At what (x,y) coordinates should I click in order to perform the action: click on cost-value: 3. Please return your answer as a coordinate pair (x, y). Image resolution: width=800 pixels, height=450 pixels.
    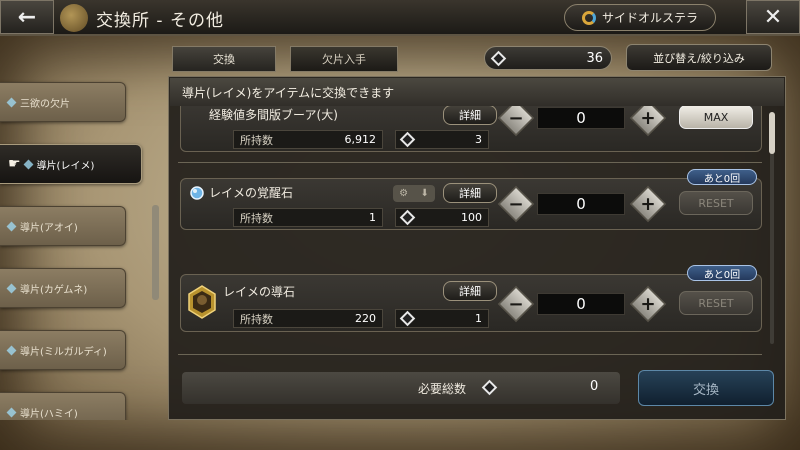
    Looking at the image, I should click on (478, 139).